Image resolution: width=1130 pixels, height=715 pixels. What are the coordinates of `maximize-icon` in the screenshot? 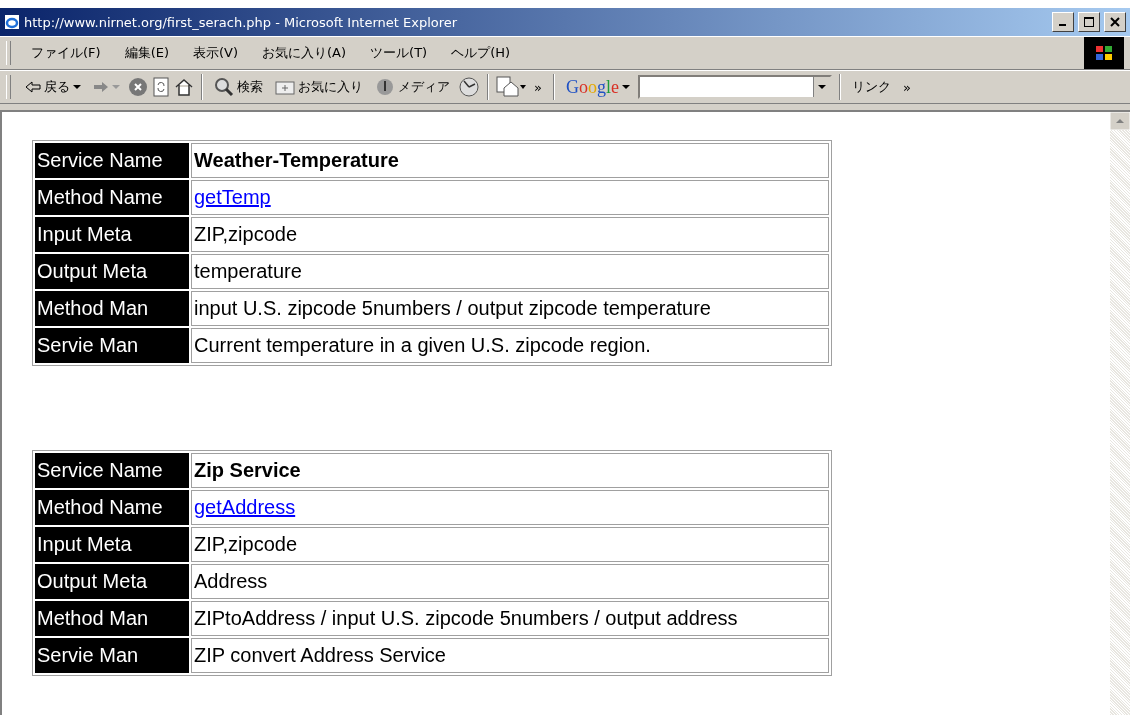 It's located at (1089, 22).